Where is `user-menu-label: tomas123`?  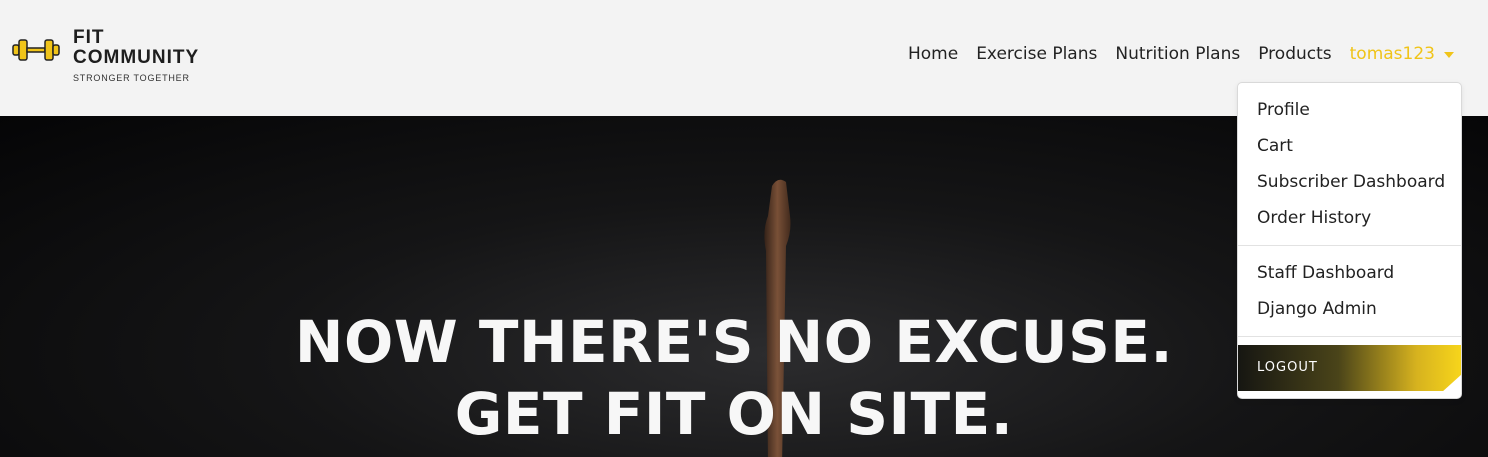 user-menu-label: tomas123 is located at coordinates (1392, 54).